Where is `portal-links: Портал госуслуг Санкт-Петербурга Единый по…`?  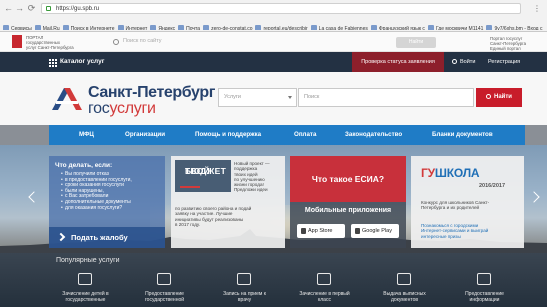
portal-links: Портал госуслуг Санкт-Петербурга Единый по… is located at coordinates (516, 43).